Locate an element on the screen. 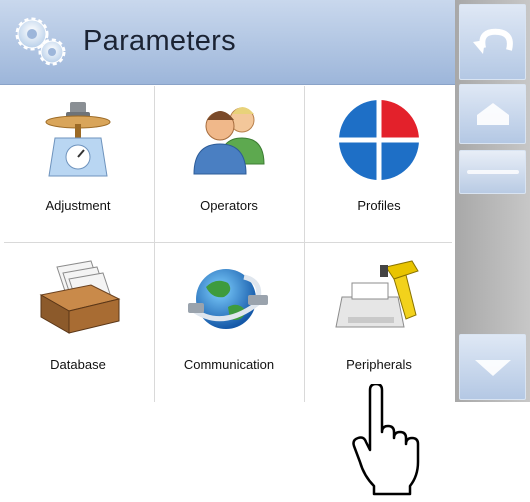 The width and height of the screenshot is (530, 502). title-bar: Parameters is located at coordinates (227, 42).